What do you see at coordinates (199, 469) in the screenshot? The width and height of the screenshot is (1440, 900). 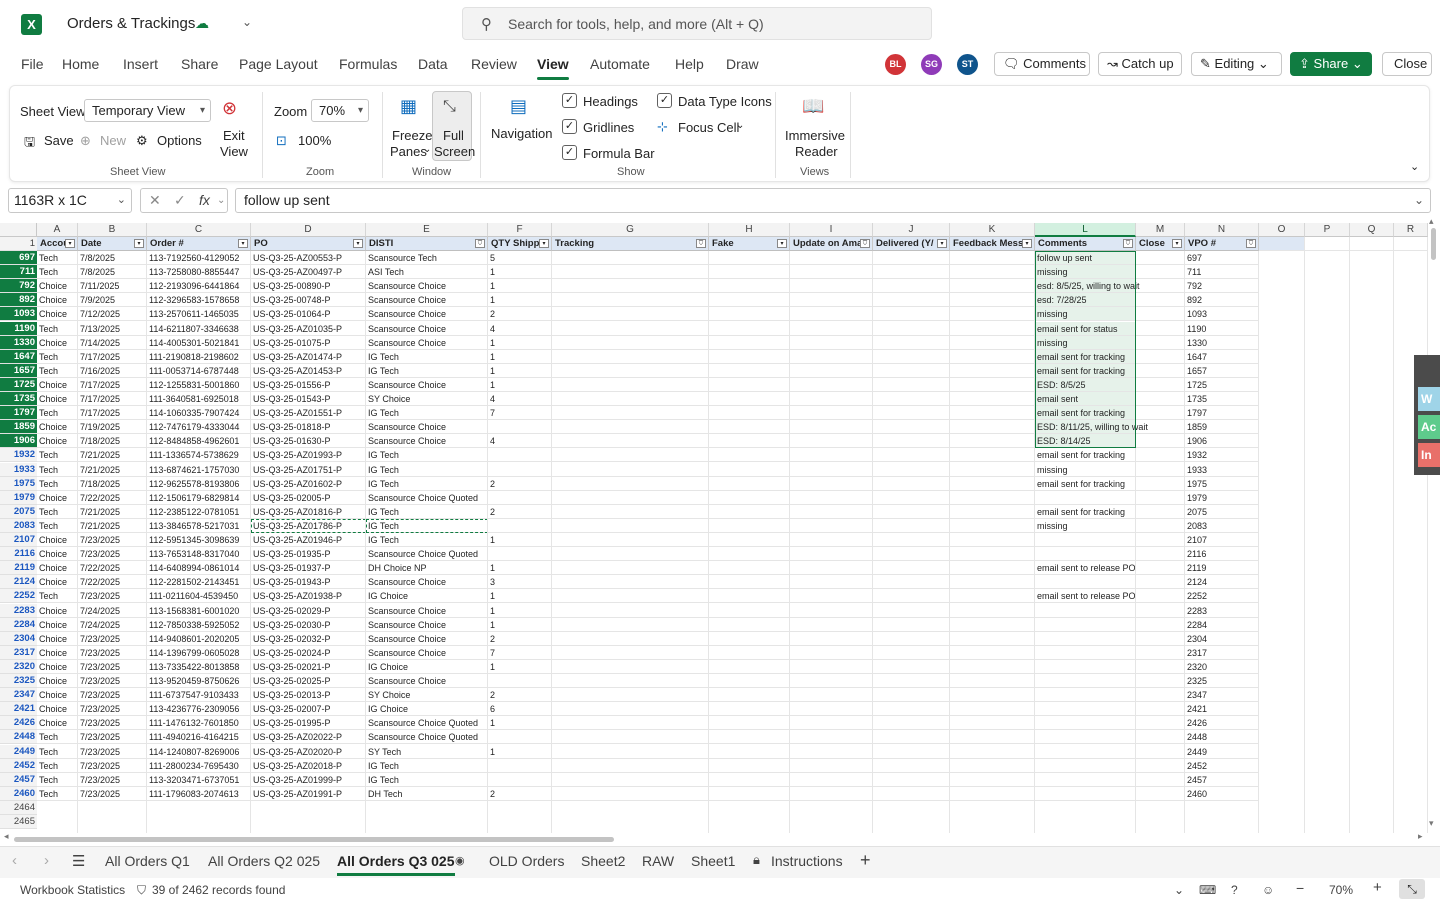 I see `table-cell: 113-6874621-1757030` at bounding box center [199, 469].